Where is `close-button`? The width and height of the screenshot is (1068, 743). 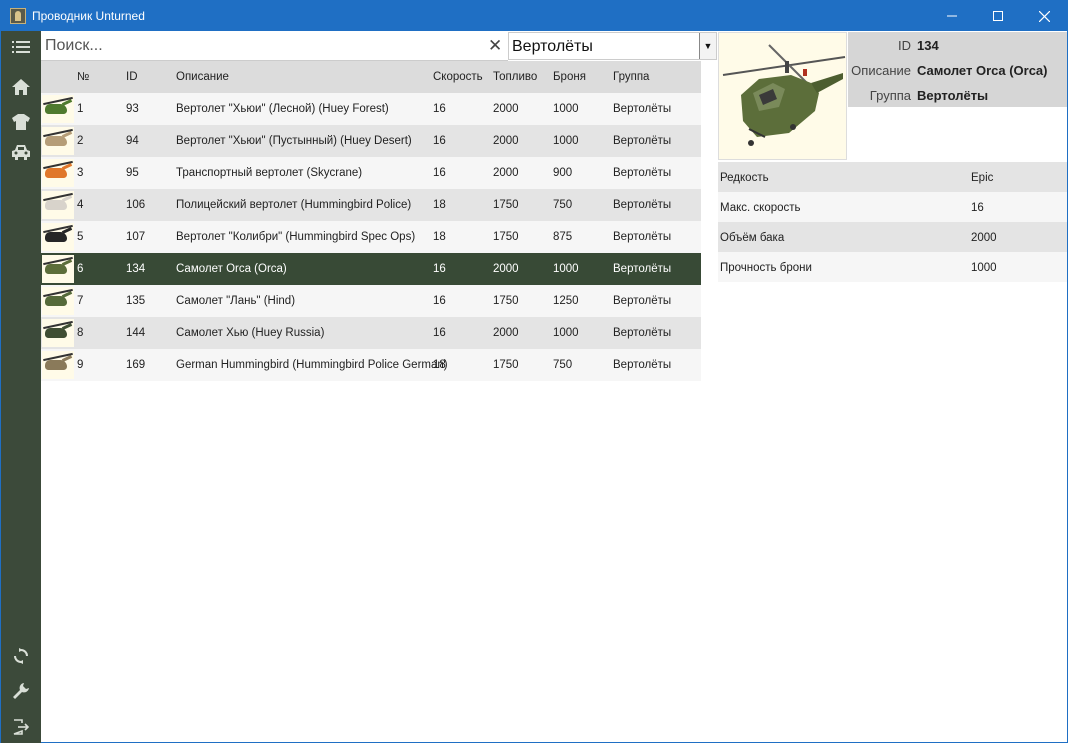
close-button is located at coordinates (1044, 16).